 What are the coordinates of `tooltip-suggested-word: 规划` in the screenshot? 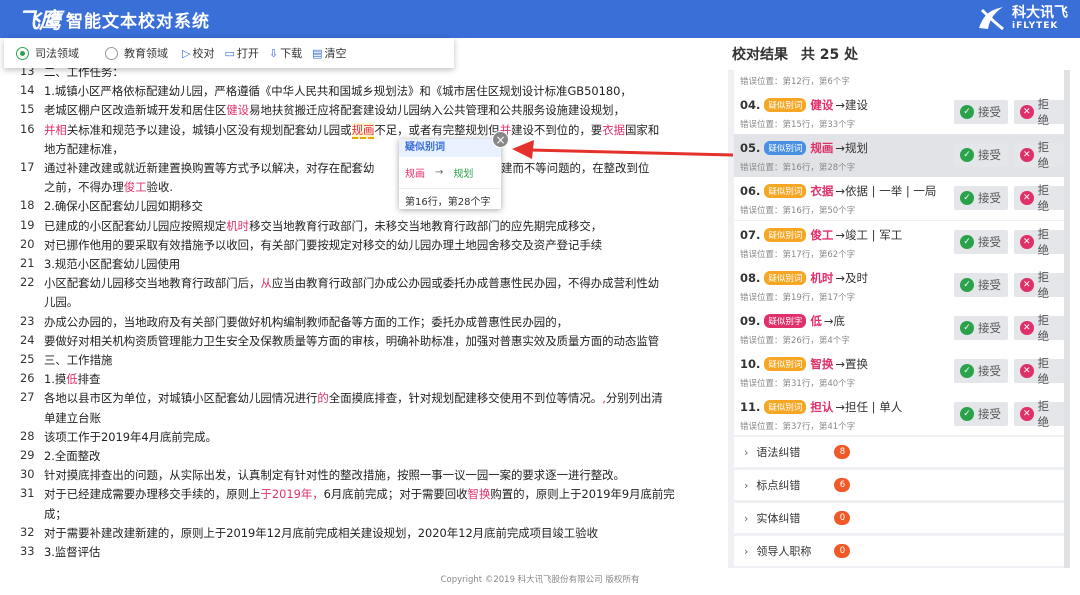 It's located at (463, 172).